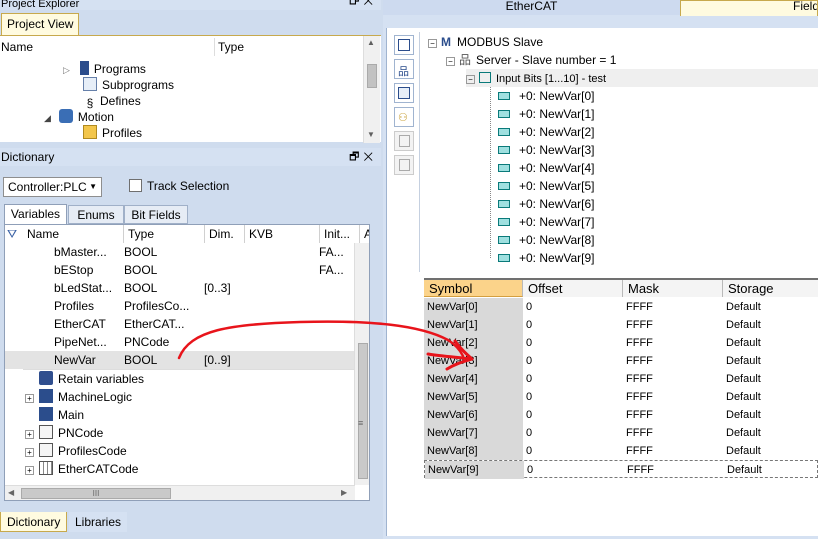 This screenshot has width=818, height=539. Describe the element at coordinates (321, 340) in the screenshot. I see `arrow-curve` at that location.